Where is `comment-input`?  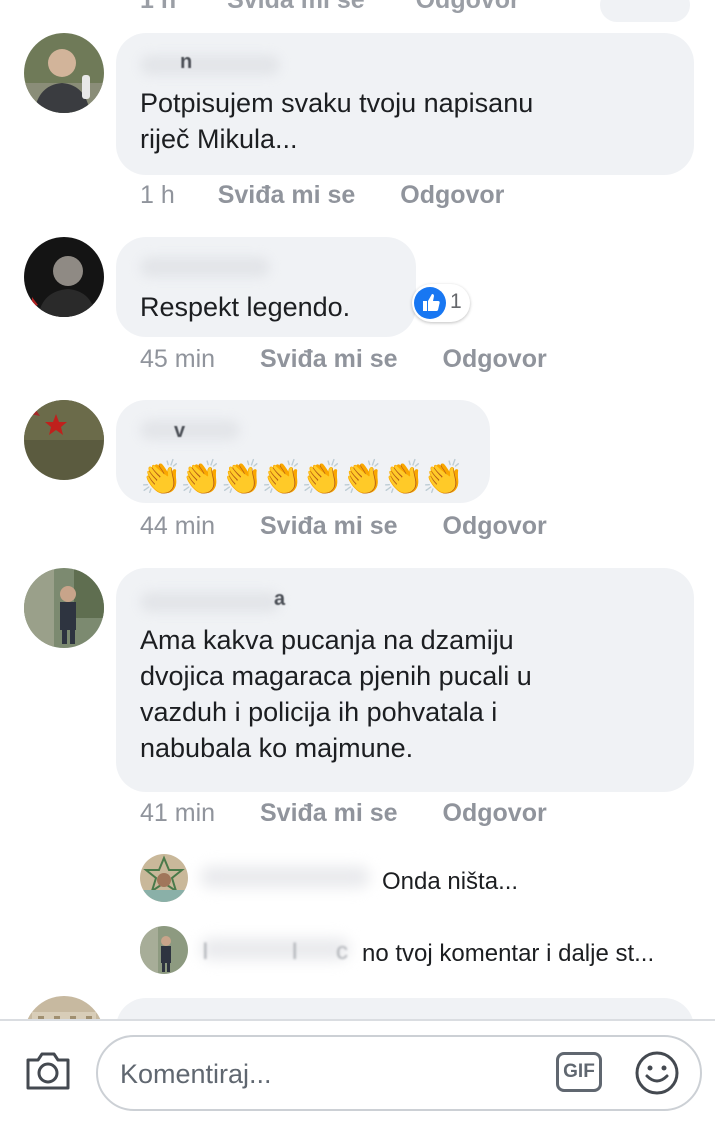
comment-input is located at coordinates (330, 1074).